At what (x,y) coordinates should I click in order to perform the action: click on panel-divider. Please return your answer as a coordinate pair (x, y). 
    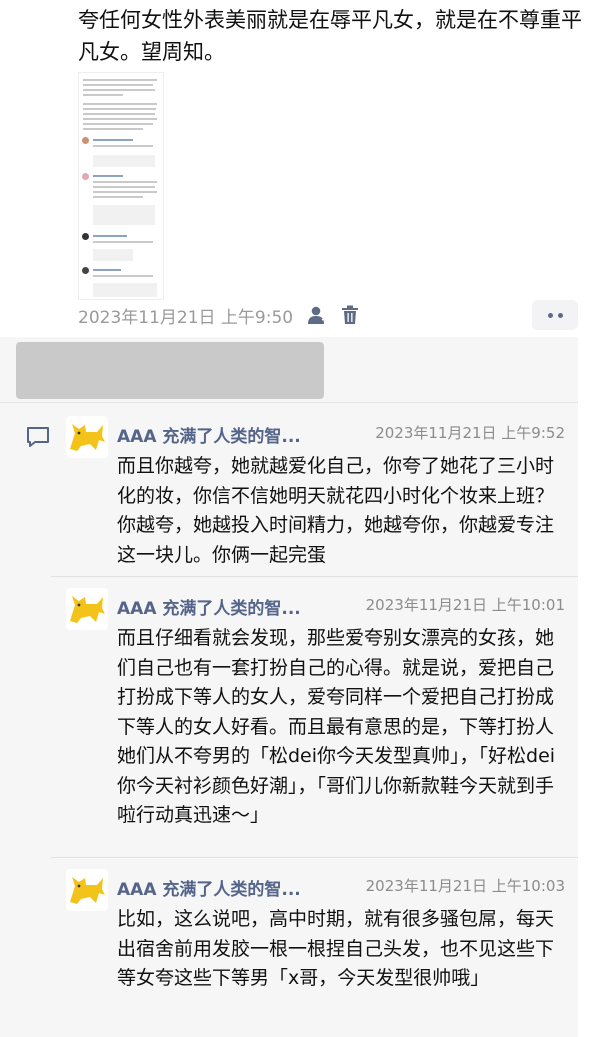
    Looking at the image, I should click on (289, 402).